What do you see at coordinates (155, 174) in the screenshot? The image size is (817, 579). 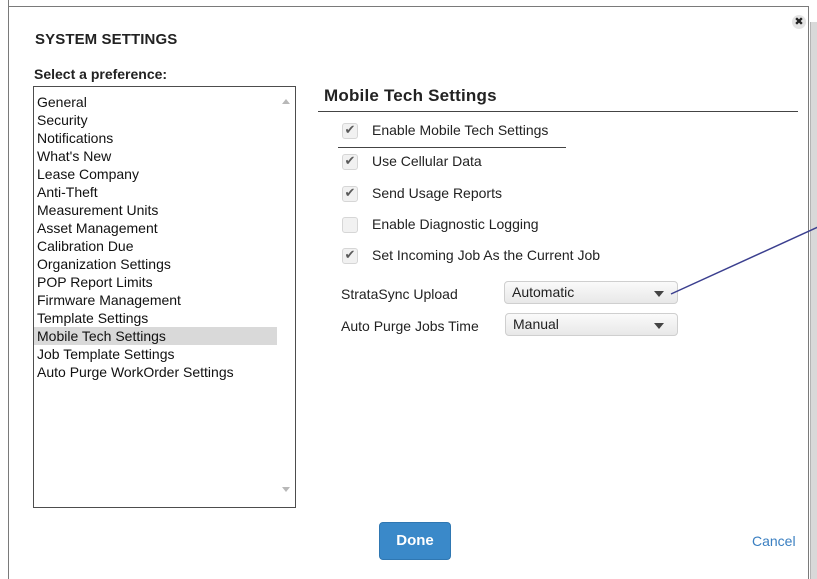 I see `sidebar-item-lease-company: Lease Company` at bounding box center [155, 174].